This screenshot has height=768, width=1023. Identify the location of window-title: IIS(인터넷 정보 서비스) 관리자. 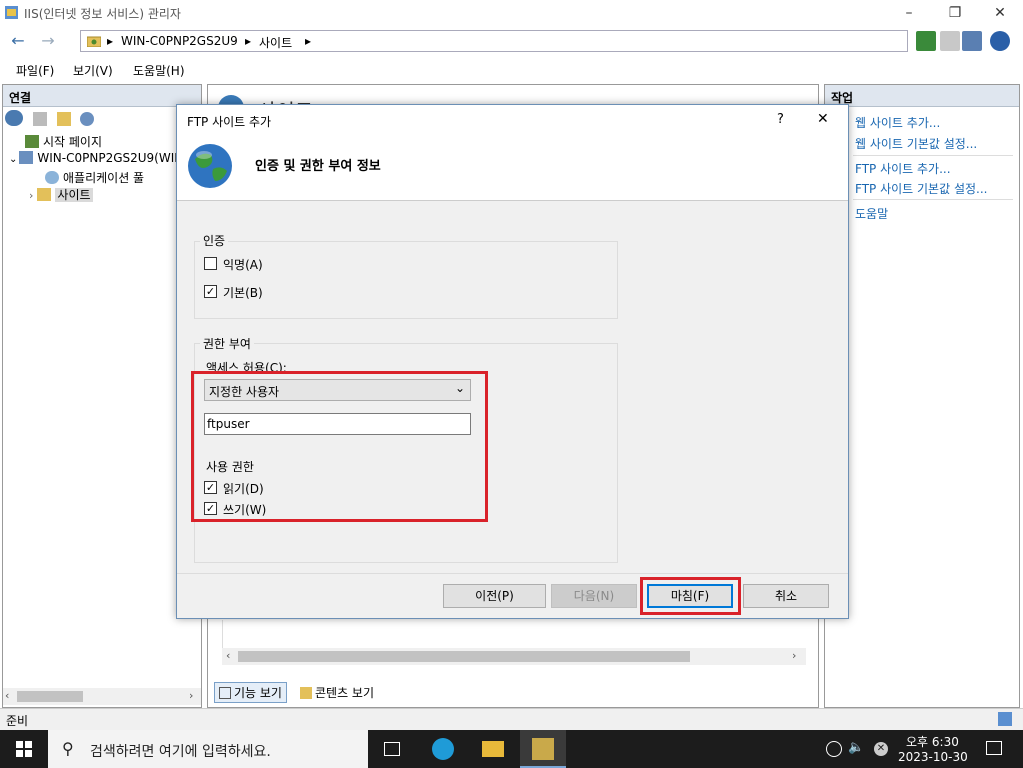
(102, 14).